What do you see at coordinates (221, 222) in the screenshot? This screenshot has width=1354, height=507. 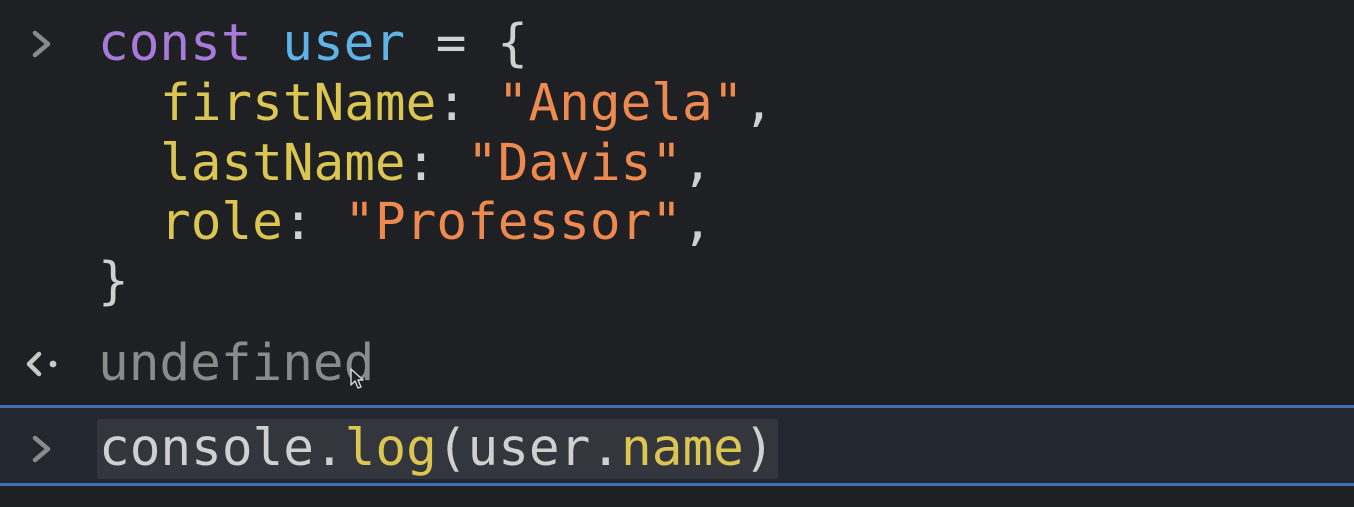 I see `object-key: role` at bounding box center [221, 222].